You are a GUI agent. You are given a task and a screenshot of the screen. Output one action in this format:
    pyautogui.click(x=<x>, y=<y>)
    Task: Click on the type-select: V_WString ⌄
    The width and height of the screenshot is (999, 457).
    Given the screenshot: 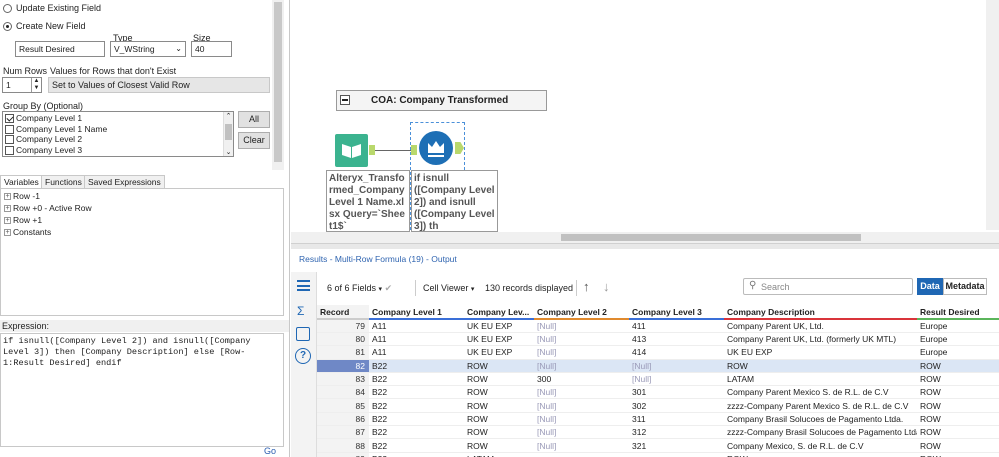 What is the action you would take?
    pyautogui.click(x=148, y=49)
    